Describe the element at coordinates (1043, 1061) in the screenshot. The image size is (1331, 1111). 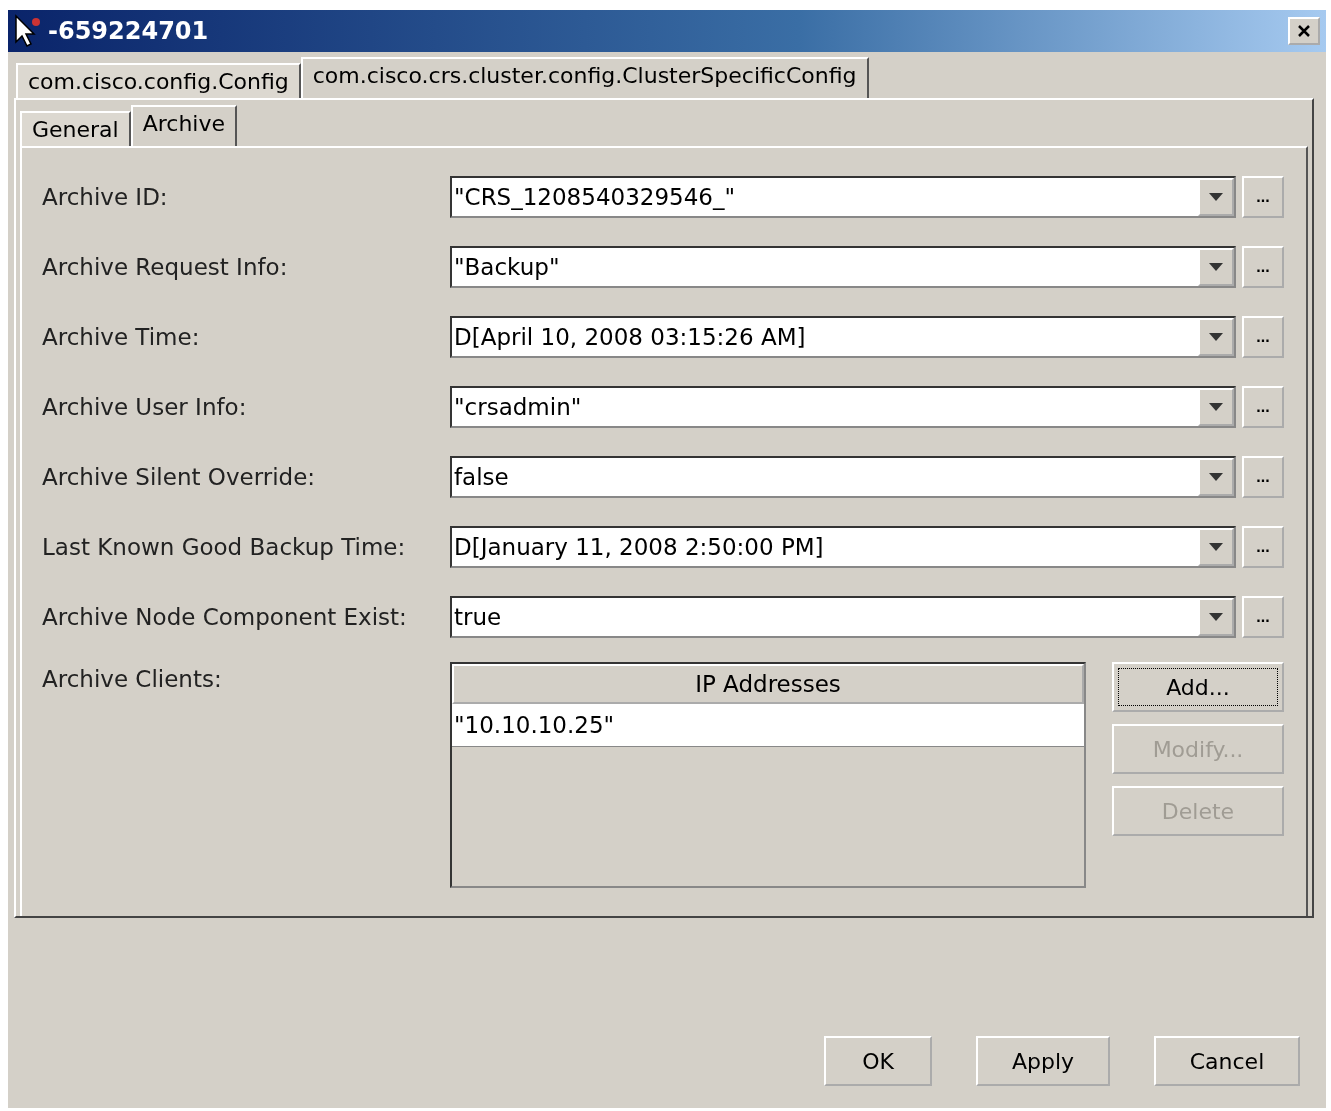
I see `dialog-button: Apply` at that location.